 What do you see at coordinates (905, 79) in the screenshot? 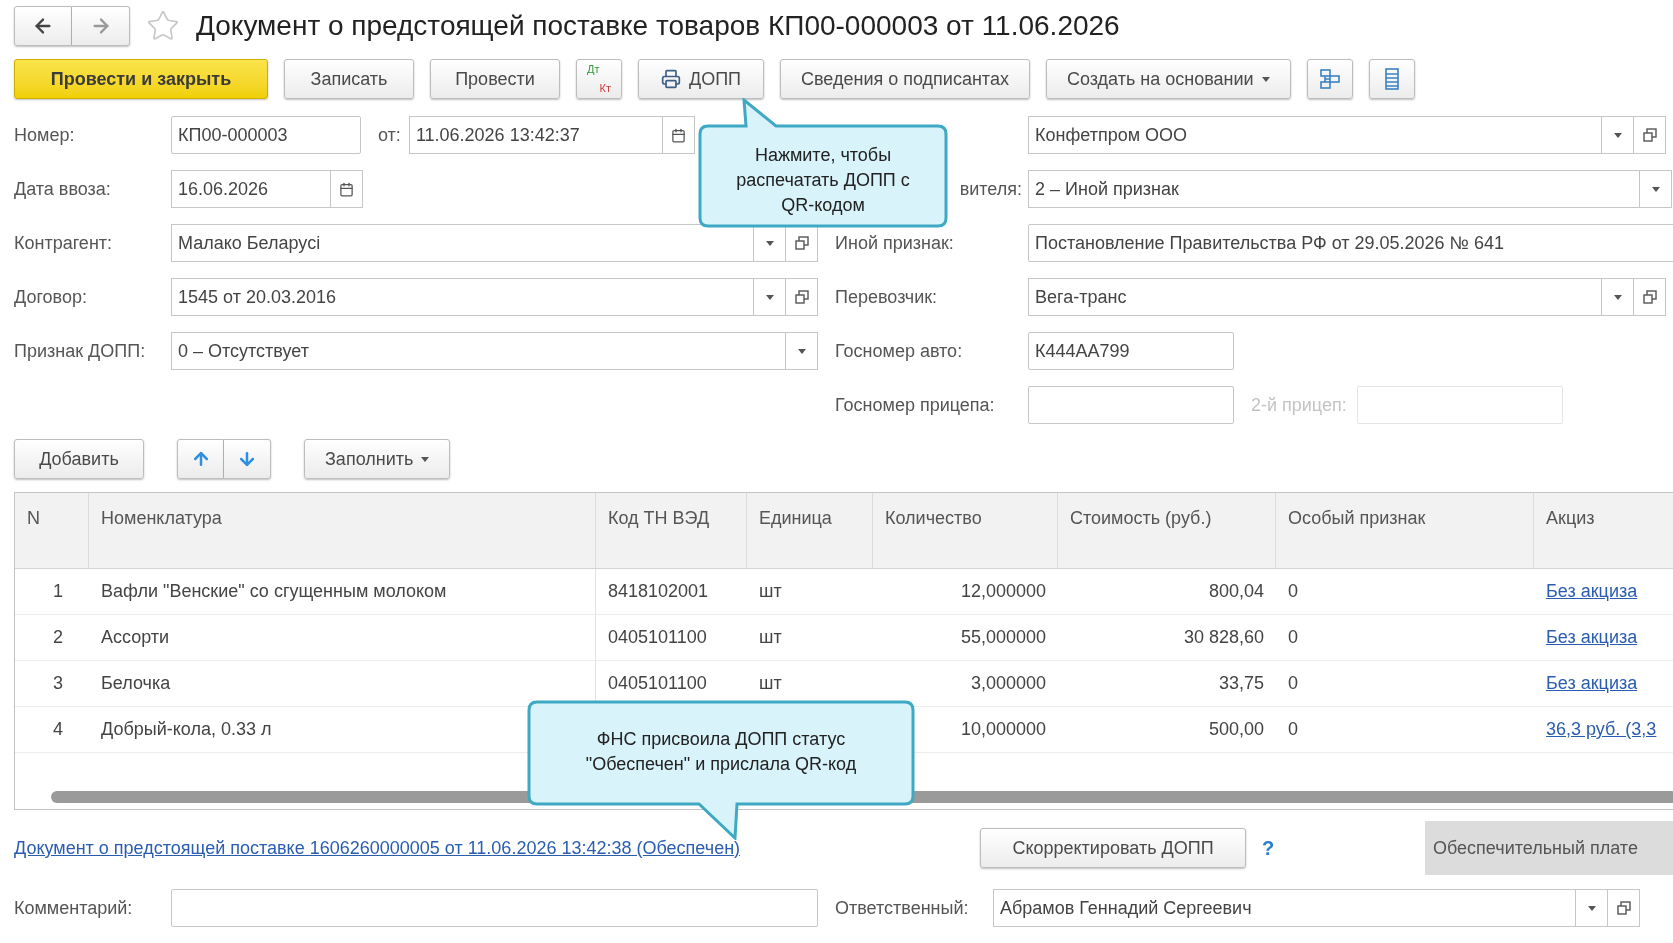
I see `toolbar-button: Сведения о подписантах` at bounding box center [905, 79].